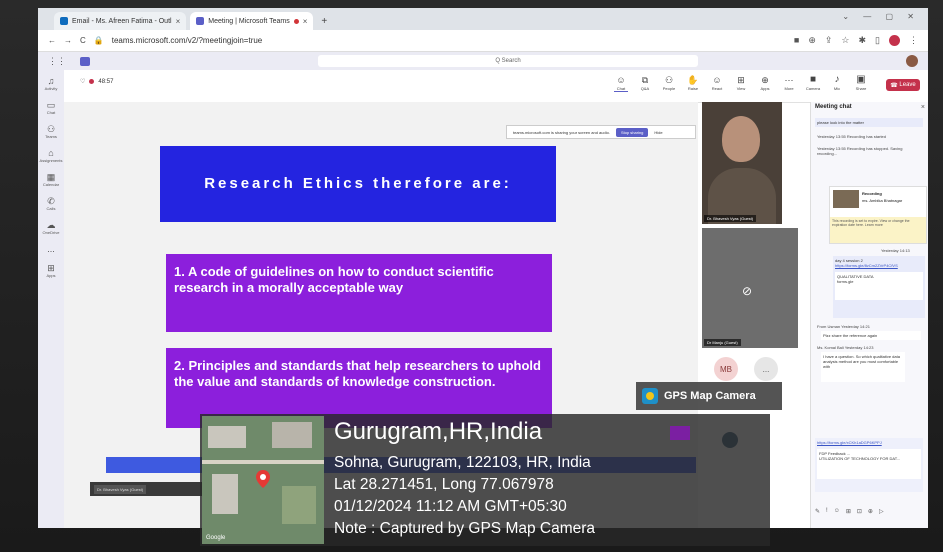 Image resolution: width=943 pixels, height=552 pixels. I want to click on react-button: ☺ React, so click(717, 83).